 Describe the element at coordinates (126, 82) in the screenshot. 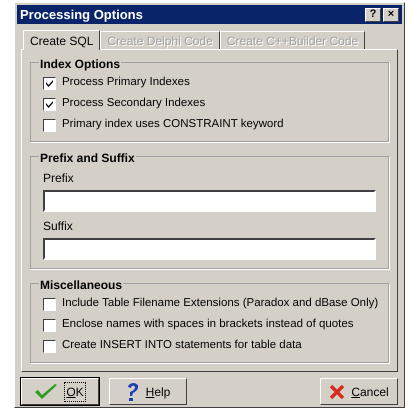

I see `checkbox-label: Process Primary Indexes` at that location.